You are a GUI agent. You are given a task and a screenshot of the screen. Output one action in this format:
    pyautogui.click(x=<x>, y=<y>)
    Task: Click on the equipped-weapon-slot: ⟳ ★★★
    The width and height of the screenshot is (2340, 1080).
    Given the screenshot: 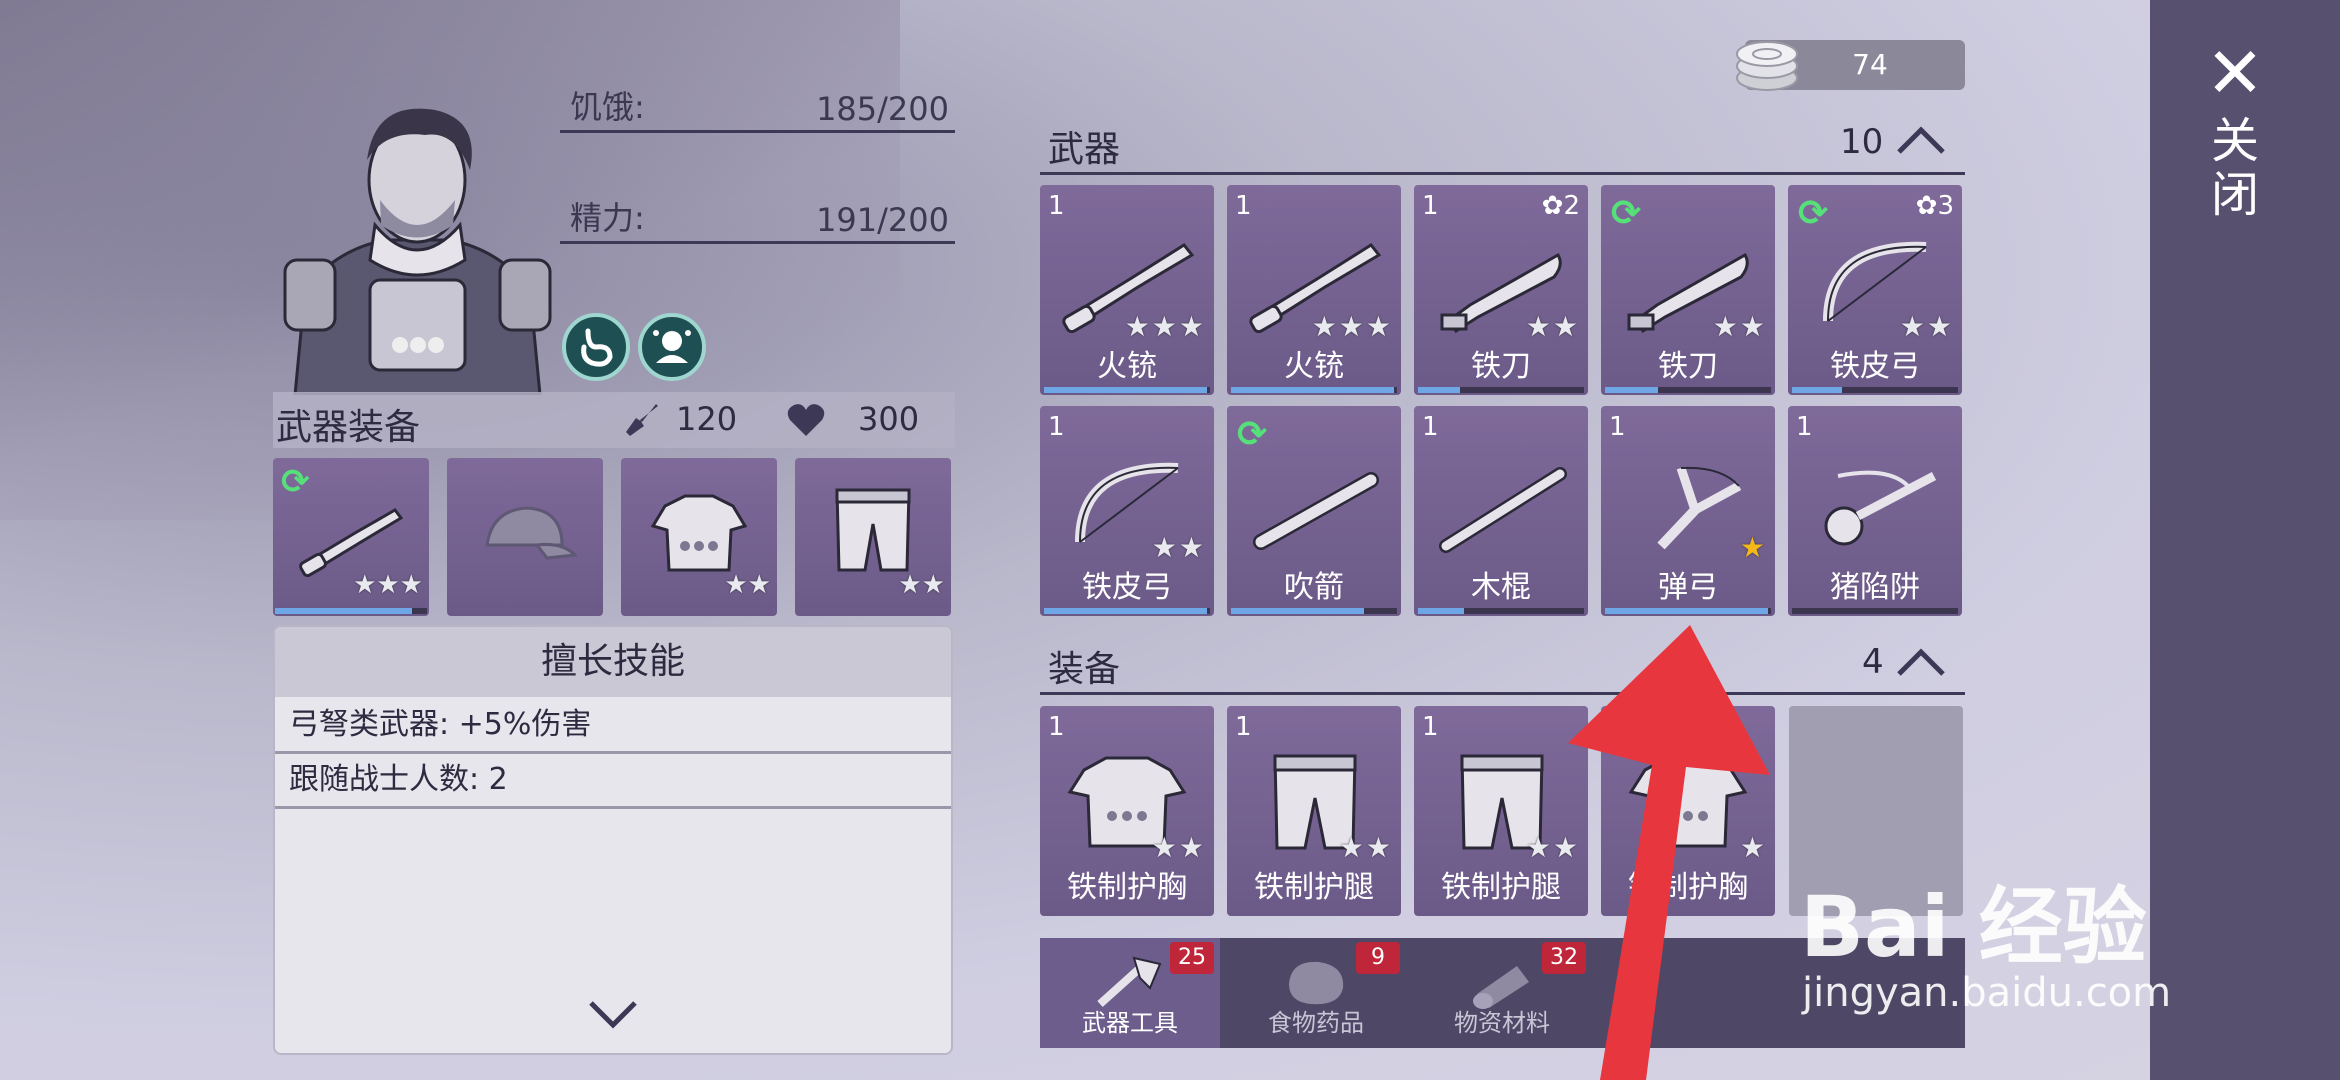 What is the action you would take?
    pyautogui.click(x=351, y=537)
    